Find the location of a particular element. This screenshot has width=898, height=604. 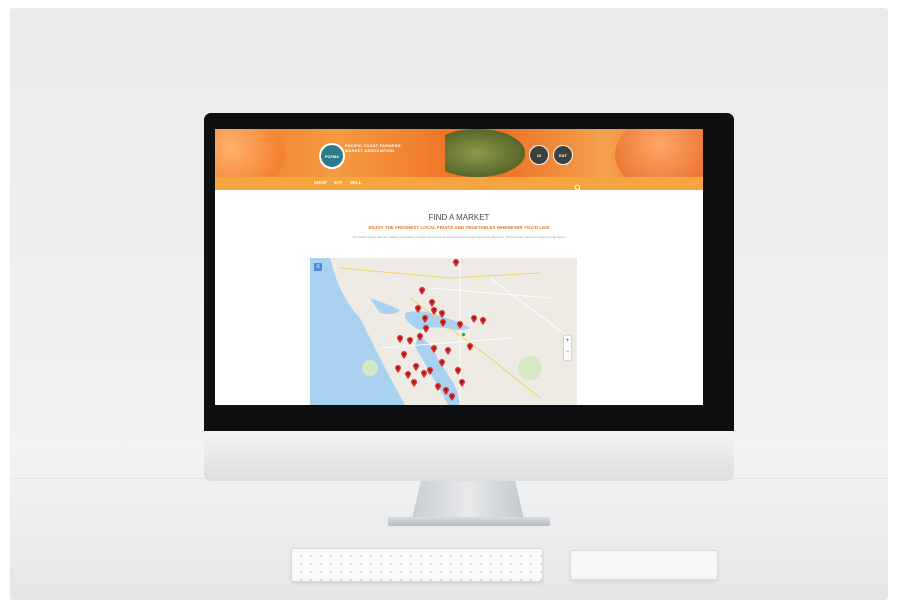

persimmon-leaf-image is located at coordinates (485, 153).